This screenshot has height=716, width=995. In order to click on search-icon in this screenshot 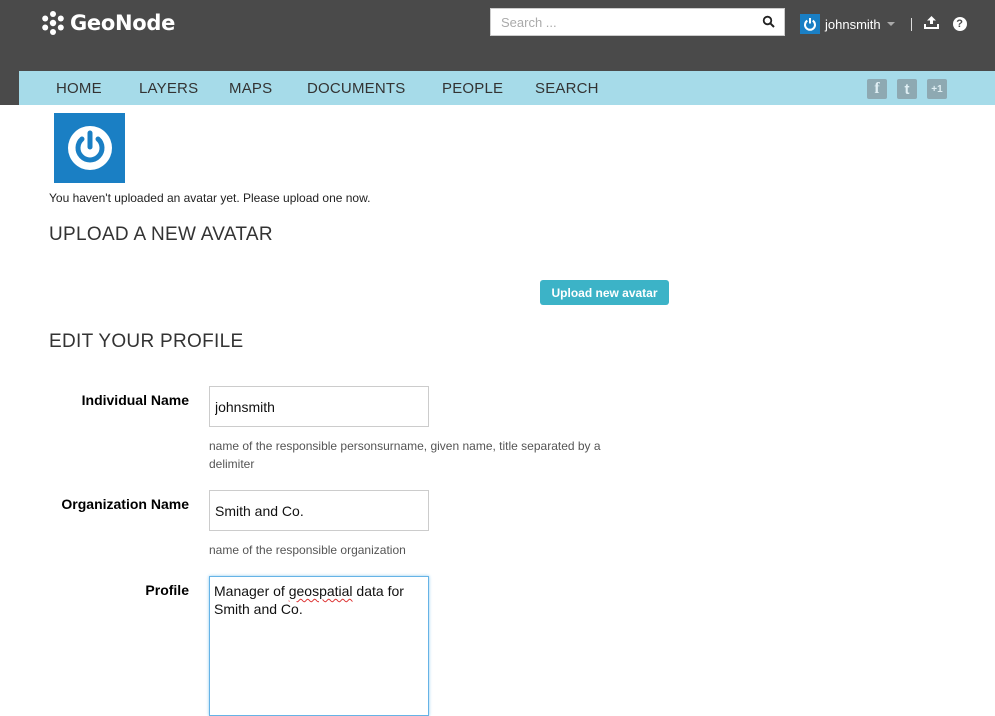, I will do `click(769, 22)`.